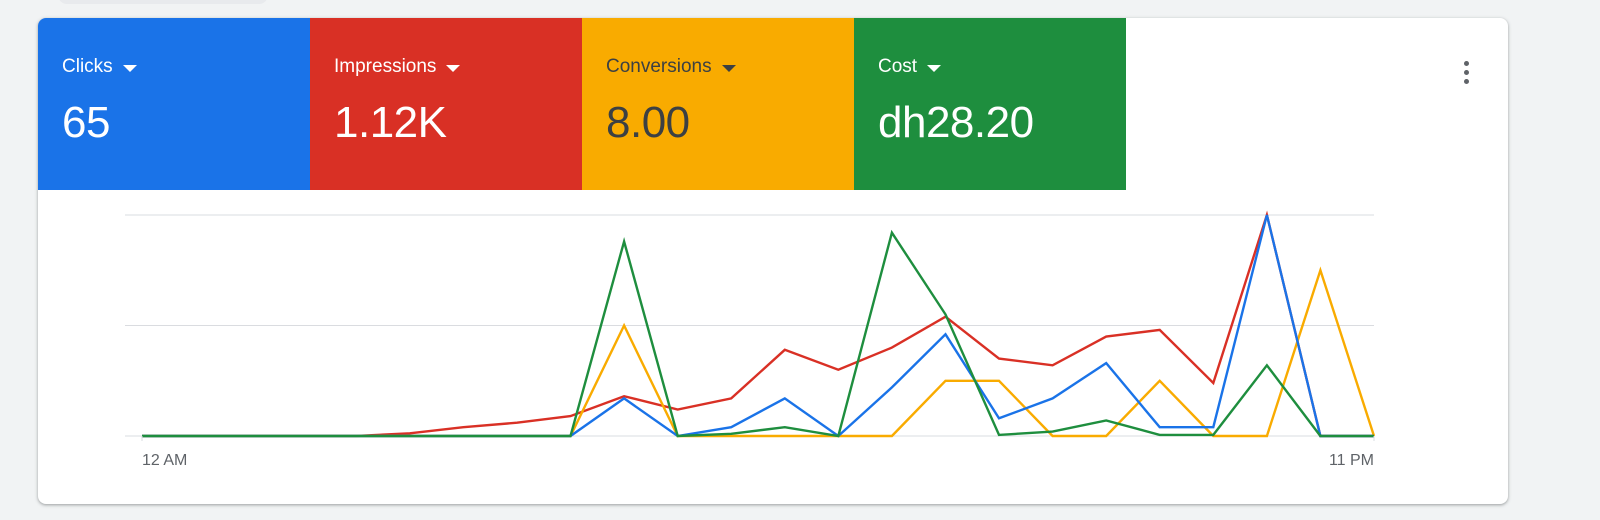  What do you see at coordinates (163, 2) in the screenshot?
I see `top-pill-decoration` at bounding box center [163, 2].